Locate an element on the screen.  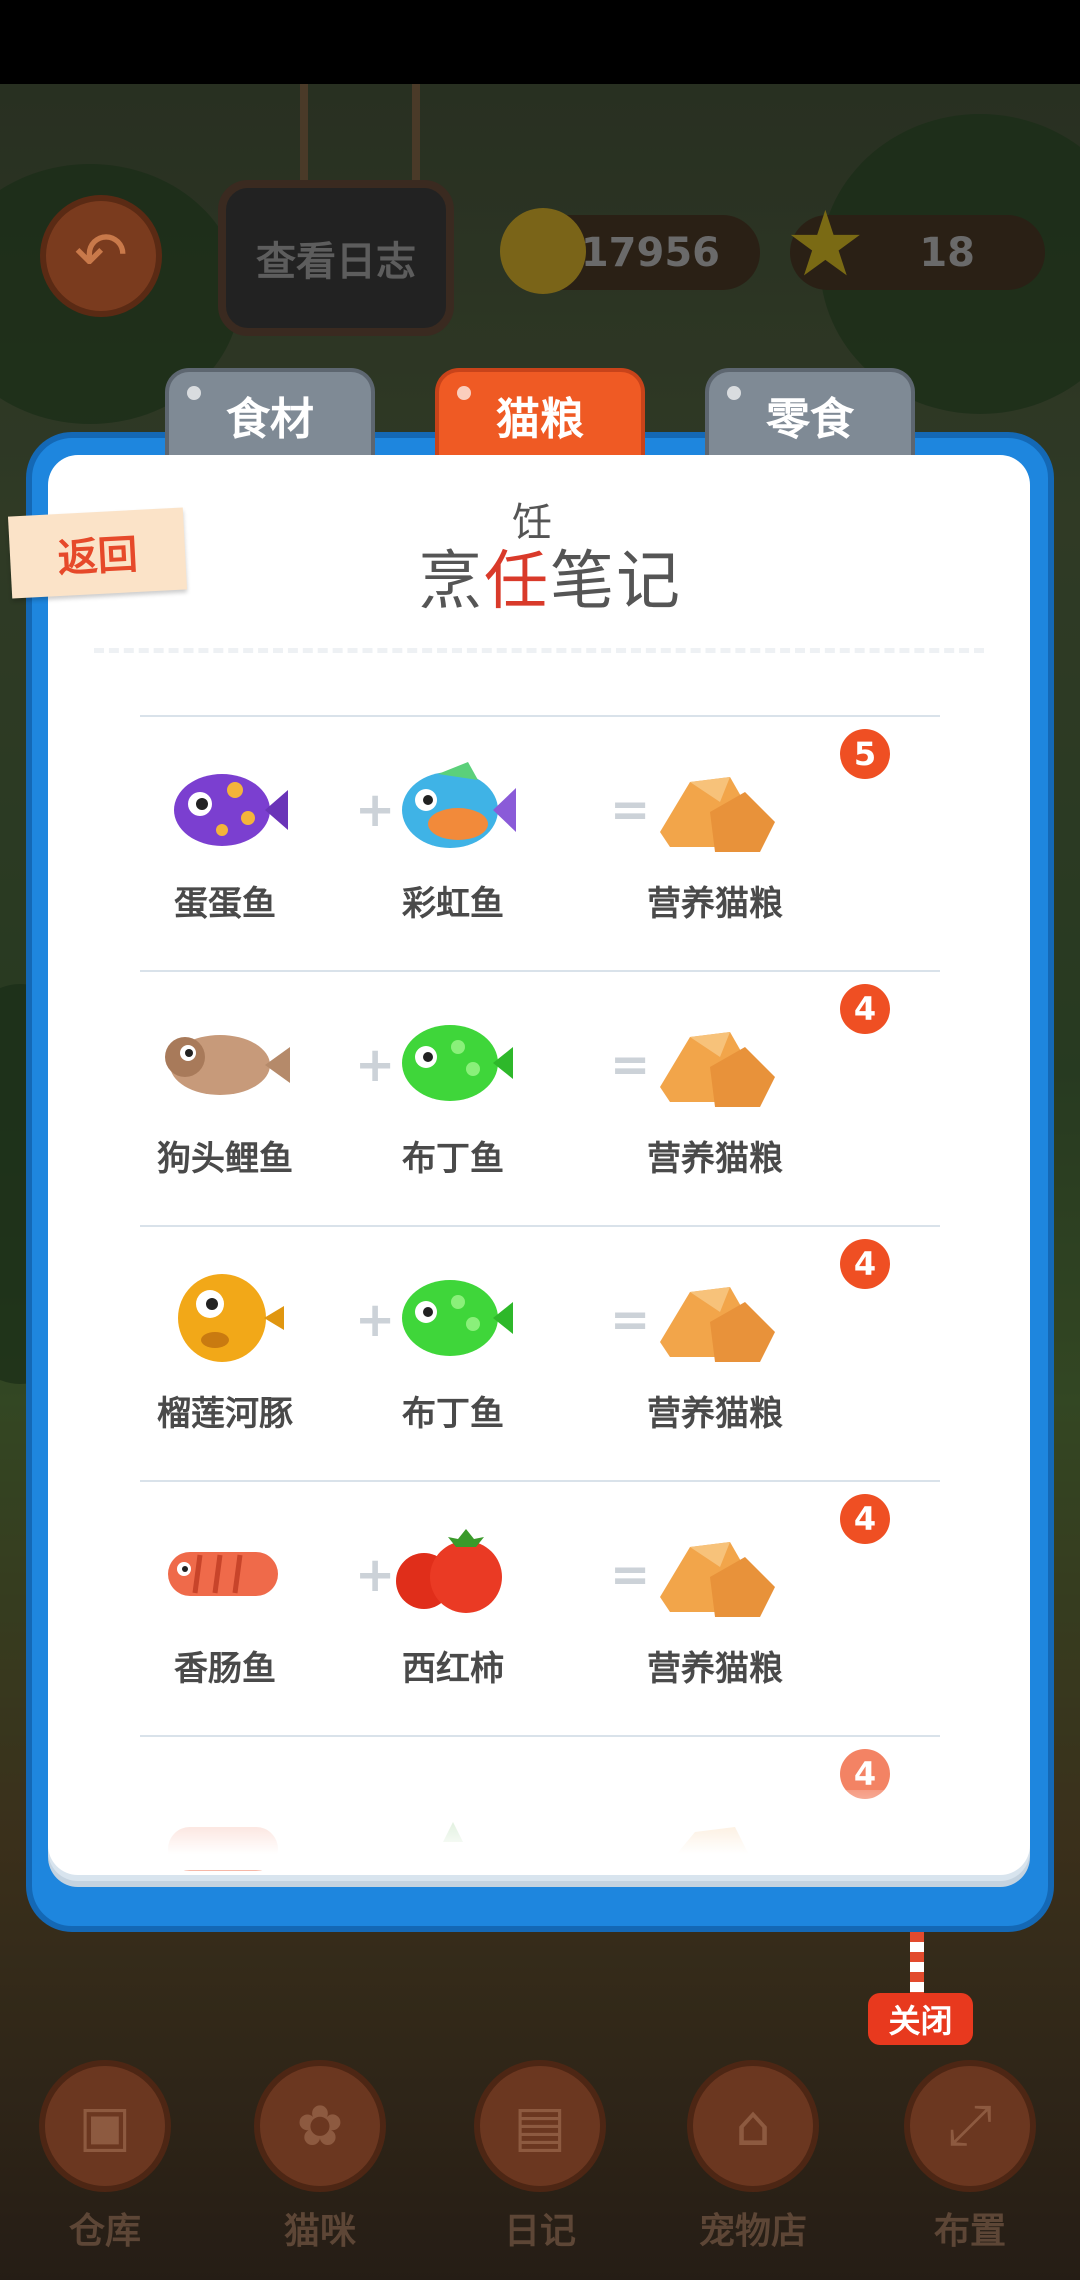
expand-icon: ⤢ is located at coordinates (970, 2126).